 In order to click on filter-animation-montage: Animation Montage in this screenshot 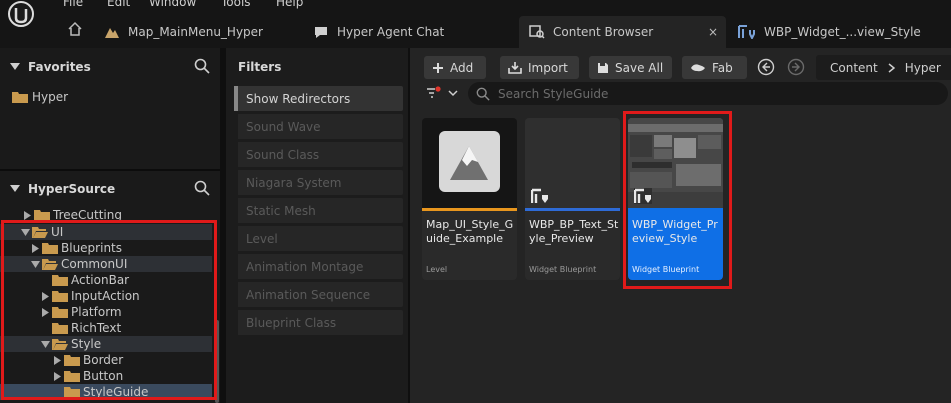, I will do `click(318, 266)`.